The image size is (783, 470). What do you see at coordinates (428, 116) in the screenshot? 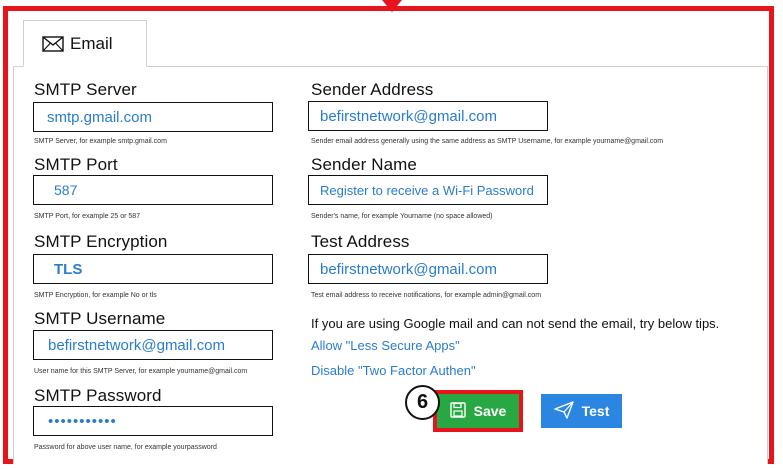
I see `sender-address-field: befirstnetwork@gmail.com` at bounding box center [428, 116].